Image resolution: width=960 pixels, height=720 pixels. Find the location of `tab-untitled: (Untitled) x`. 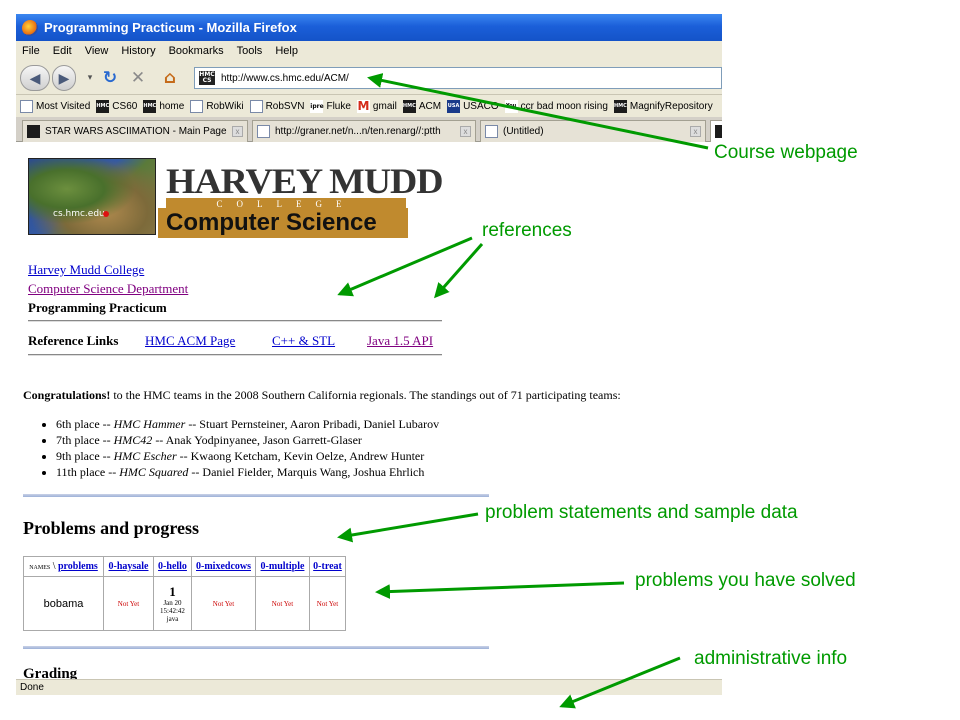

tab-untitled: (Untitled) x is located at coordinates (593, 131).